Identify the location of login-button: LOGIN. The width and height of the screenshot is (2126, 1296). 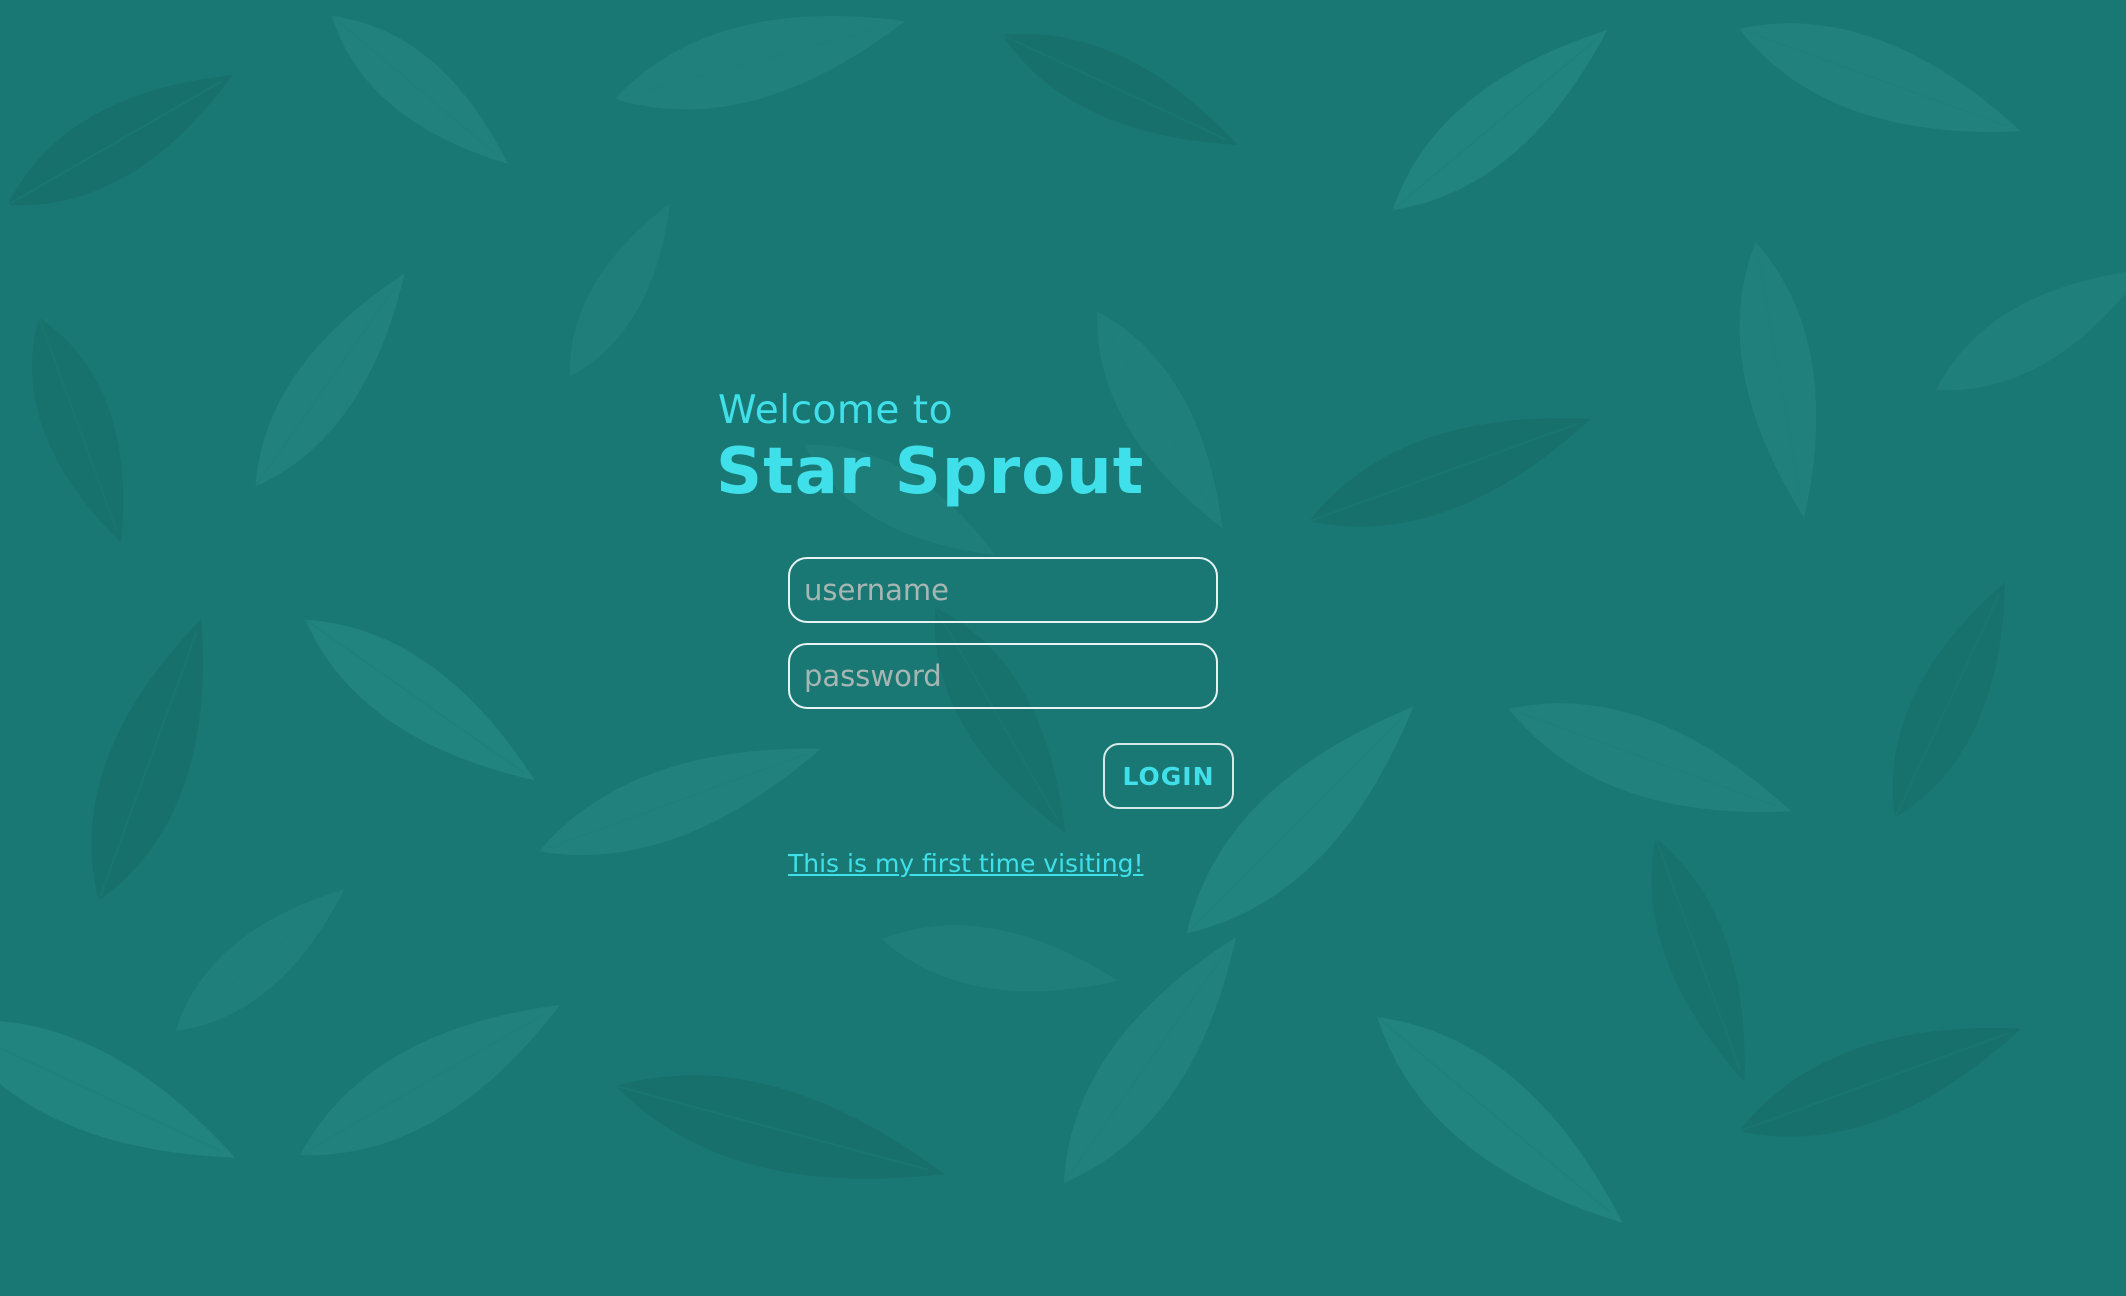
(1168, 776).